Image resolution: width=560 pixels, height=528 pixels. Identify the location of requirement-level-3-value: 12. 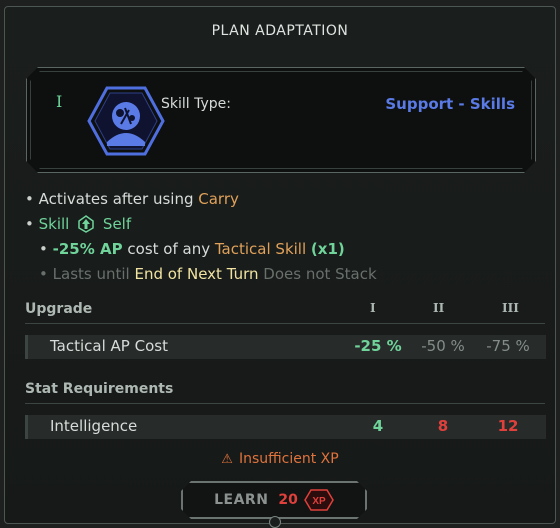
(508, 426).